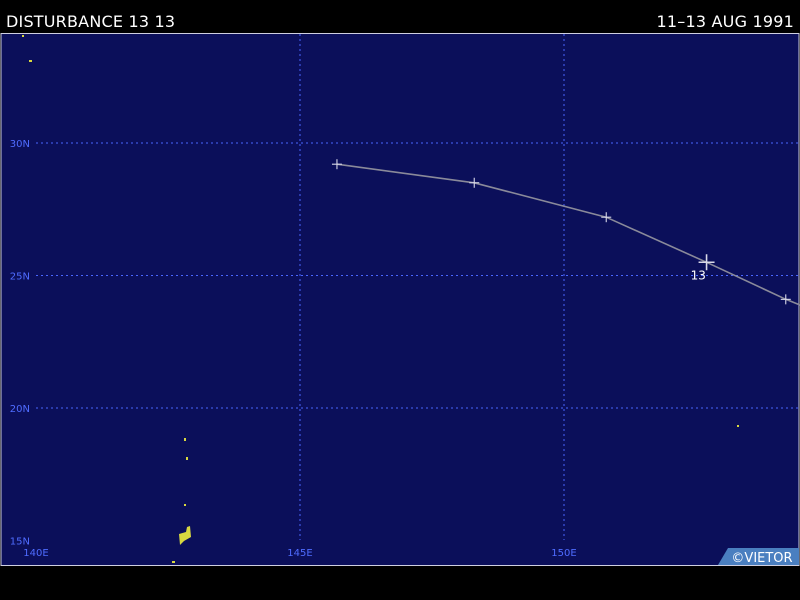 The height and width of the screenshot is (600, 800). I want to click on longitude-label: 140E, so click(35, 553).